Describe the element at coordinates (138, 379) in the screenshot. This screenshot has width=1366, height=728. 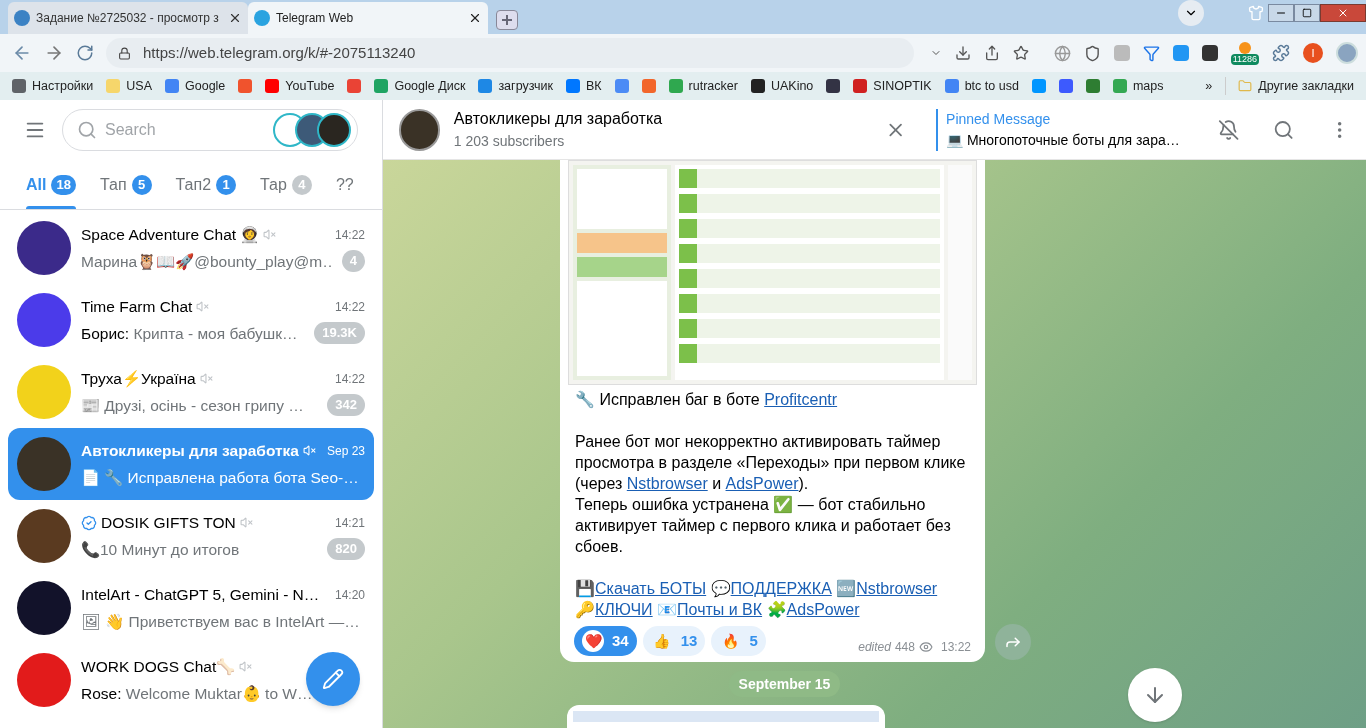
I see `chat-name: Труха⚡Україна` at that location.